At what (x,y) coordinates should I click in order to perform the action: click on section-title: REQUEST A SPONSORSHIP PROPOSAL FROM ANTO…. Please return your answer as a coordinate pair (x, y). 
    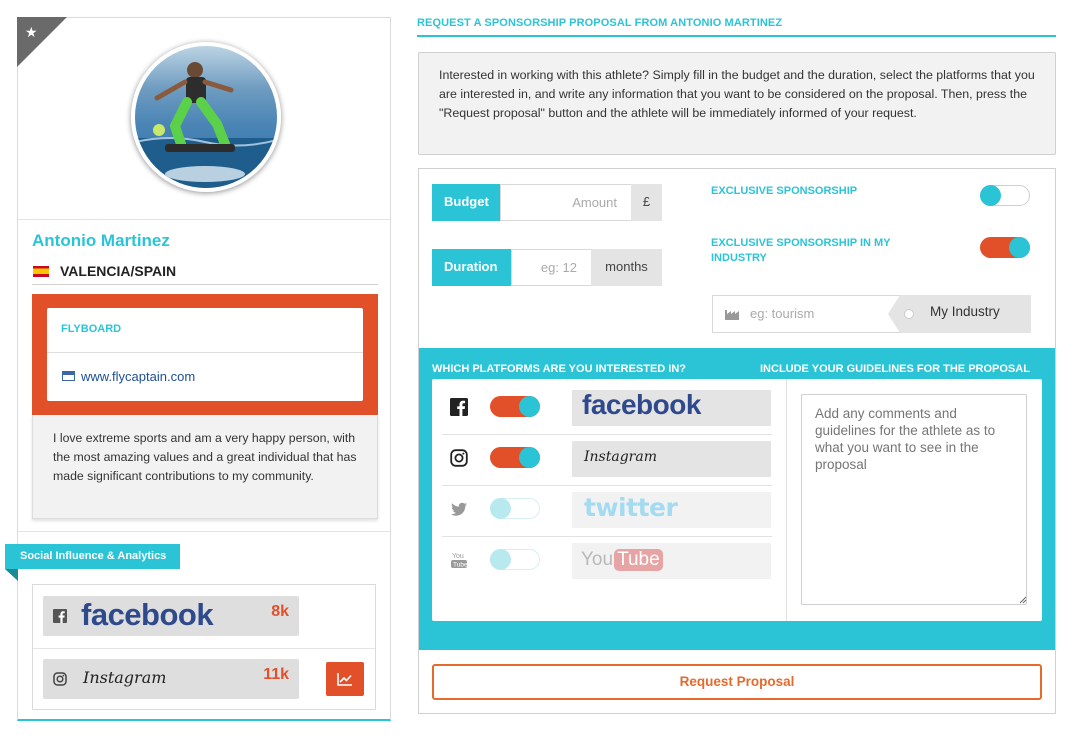
    Looking at the image, I should click on (600, 23).